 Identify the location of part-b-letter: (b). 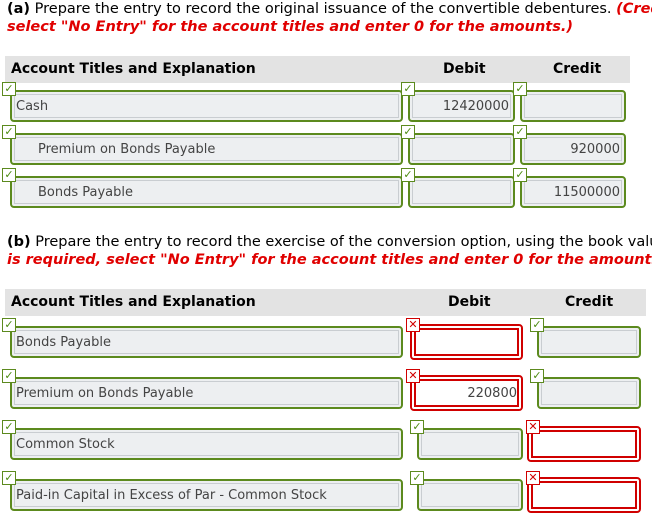
(19, 242).